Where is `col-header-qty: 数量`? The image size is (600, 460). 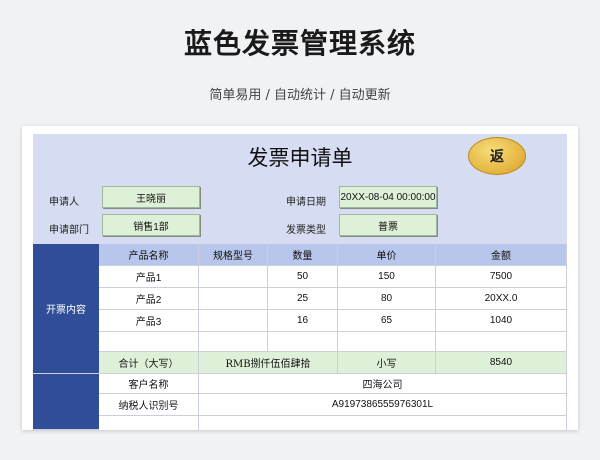 col-header-qty: 数量 is located at coordinates (303, 255).